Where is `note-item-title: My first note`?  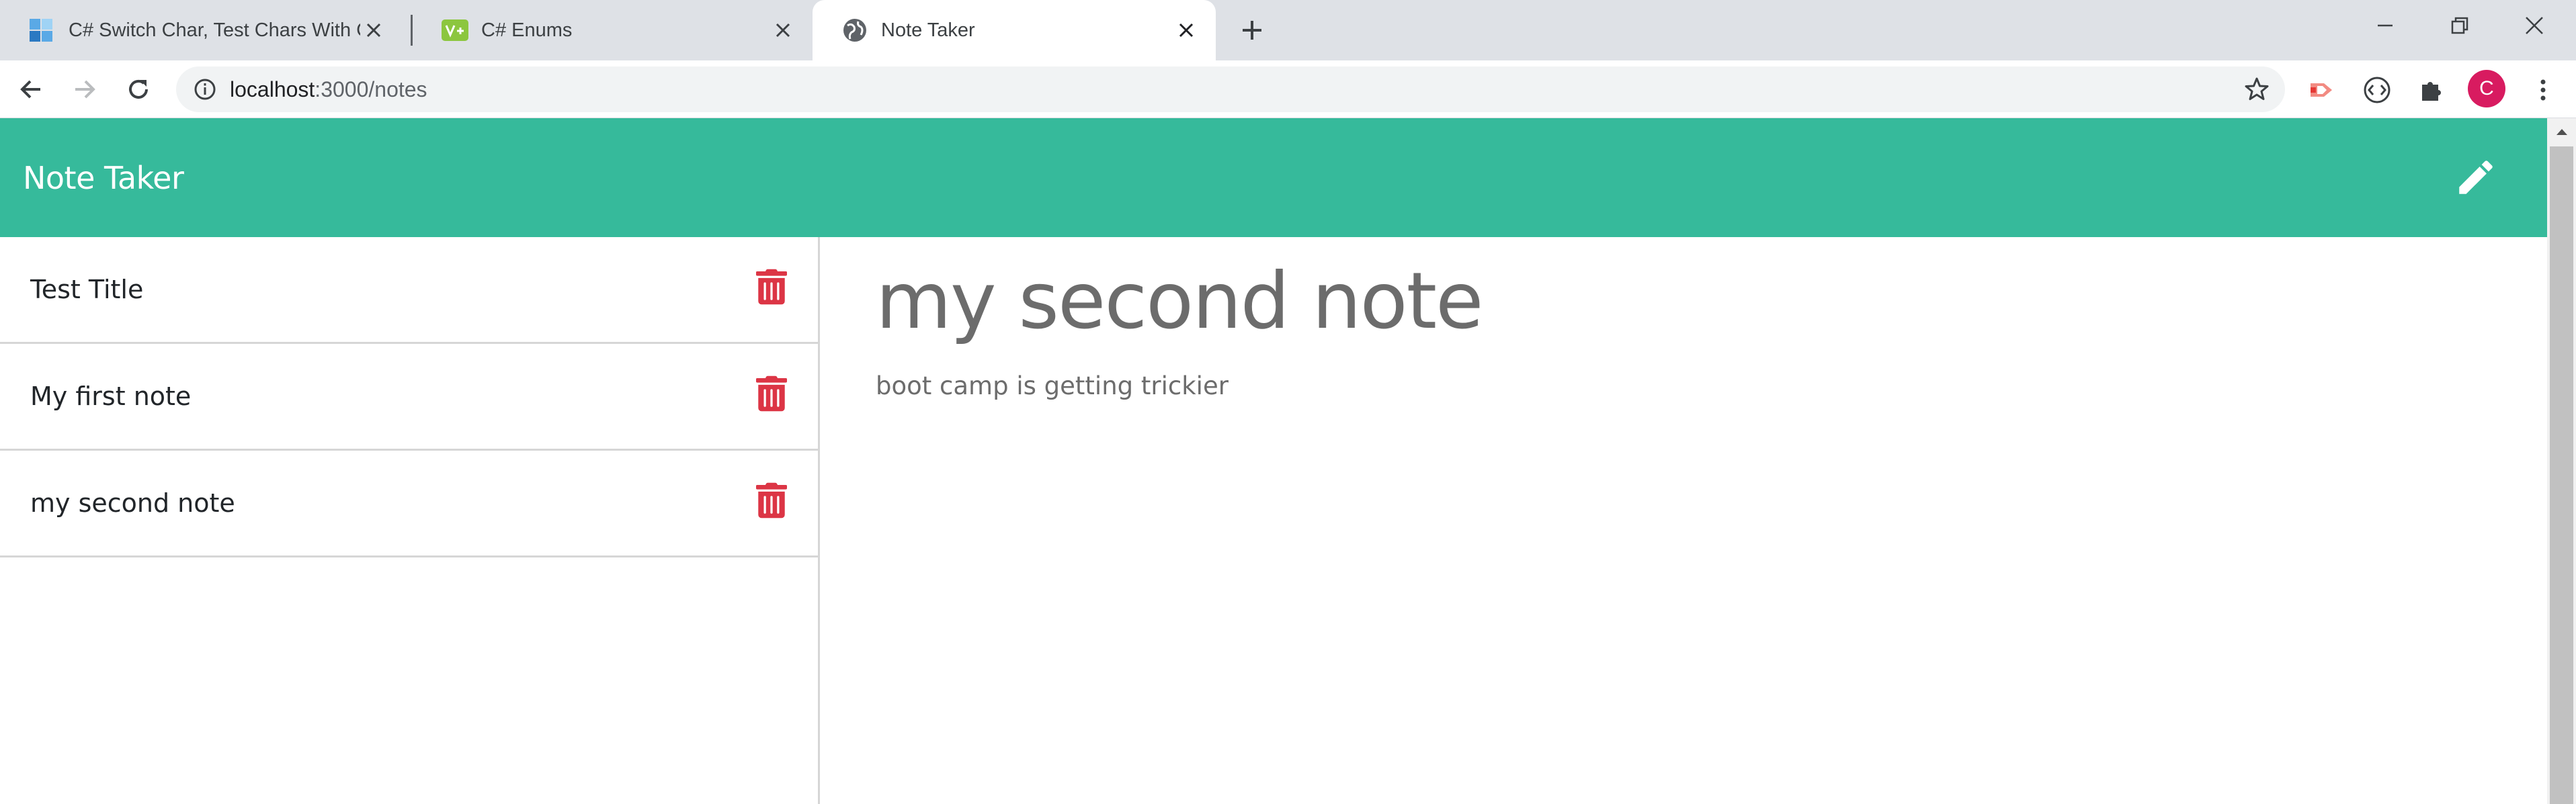 note-item-title: My first note is located at coordinates (111, 396).